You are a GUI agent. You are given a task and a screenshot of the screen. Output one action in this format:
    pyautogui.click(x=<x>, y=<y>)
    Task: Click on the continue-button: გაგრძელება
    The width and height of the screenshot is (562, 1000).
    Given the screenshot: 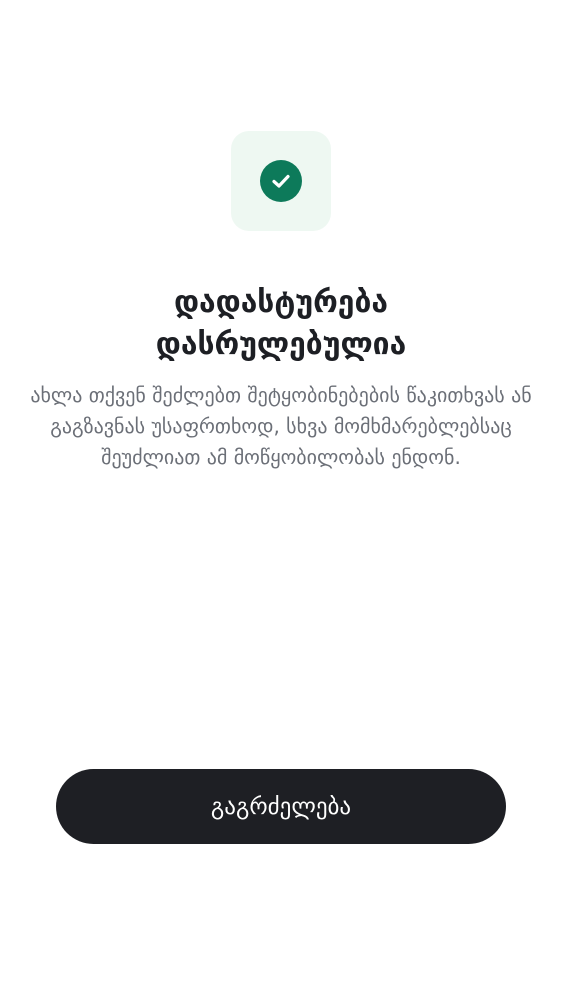 What is the action you would take?
    pyautogui.click(x=281, y=806)
    